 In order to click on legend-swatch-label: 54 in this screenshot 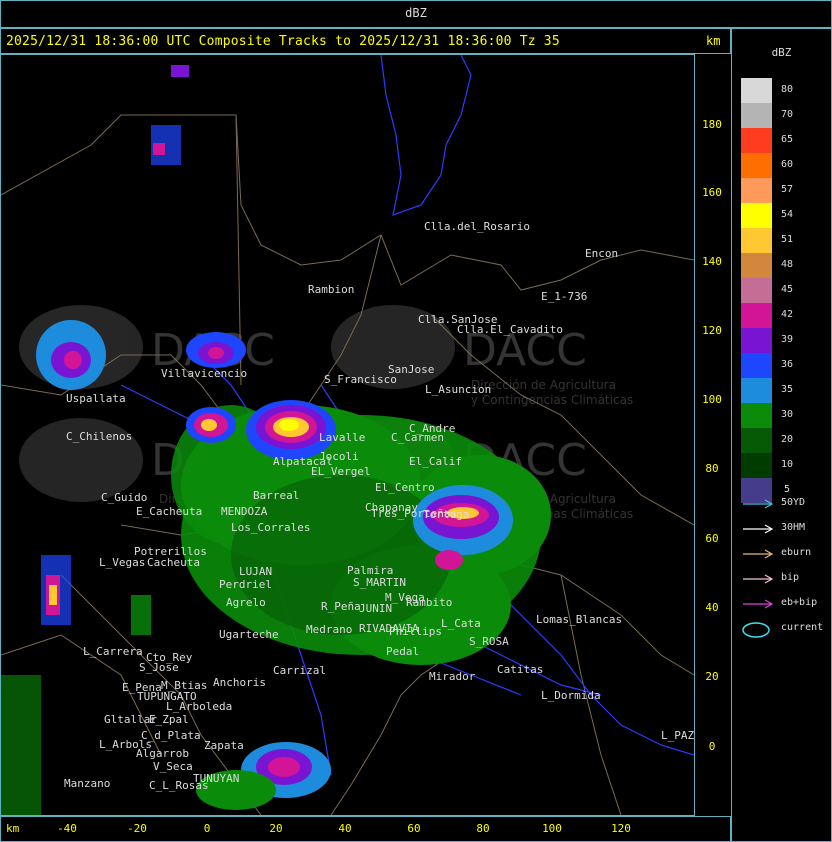, I will do `click(787, 214)`.